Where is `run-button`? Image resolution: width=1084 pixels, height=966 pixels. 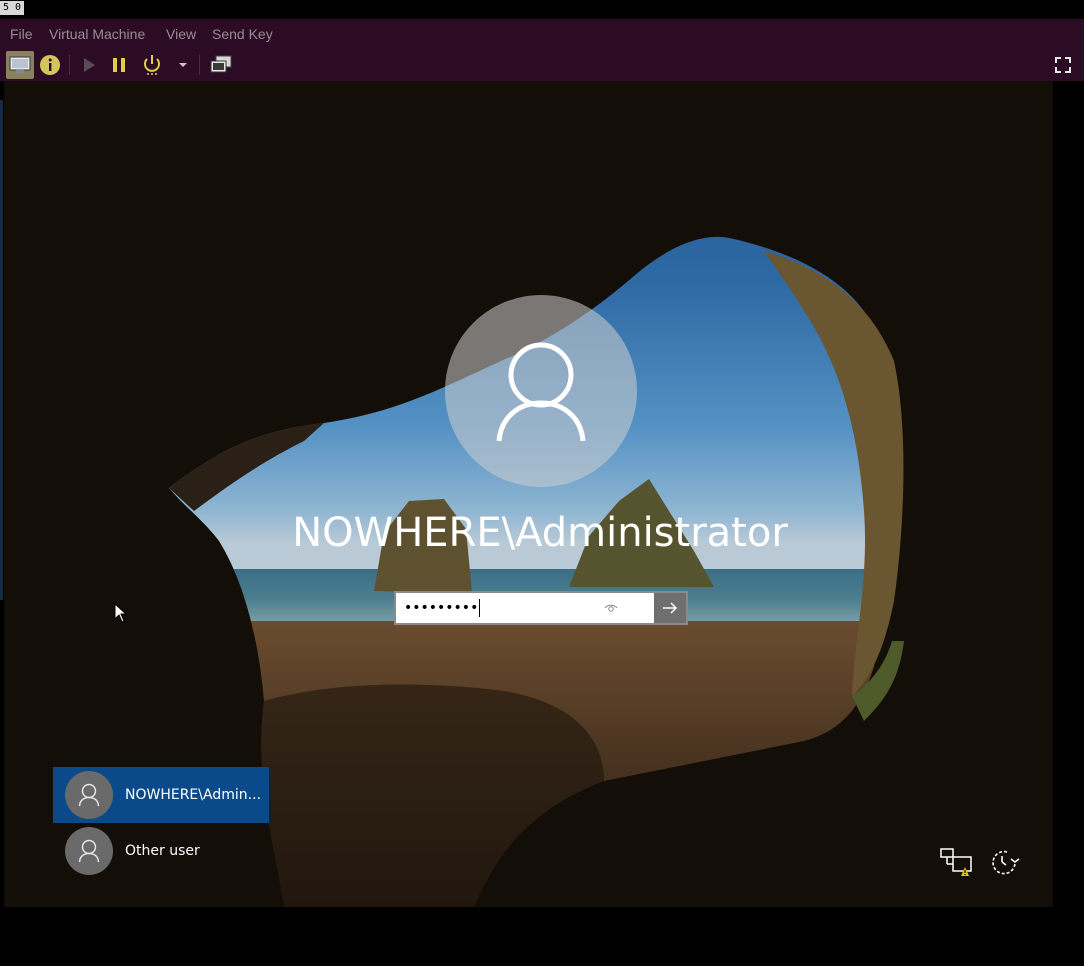
run-button is located at coordinates (89, 65).